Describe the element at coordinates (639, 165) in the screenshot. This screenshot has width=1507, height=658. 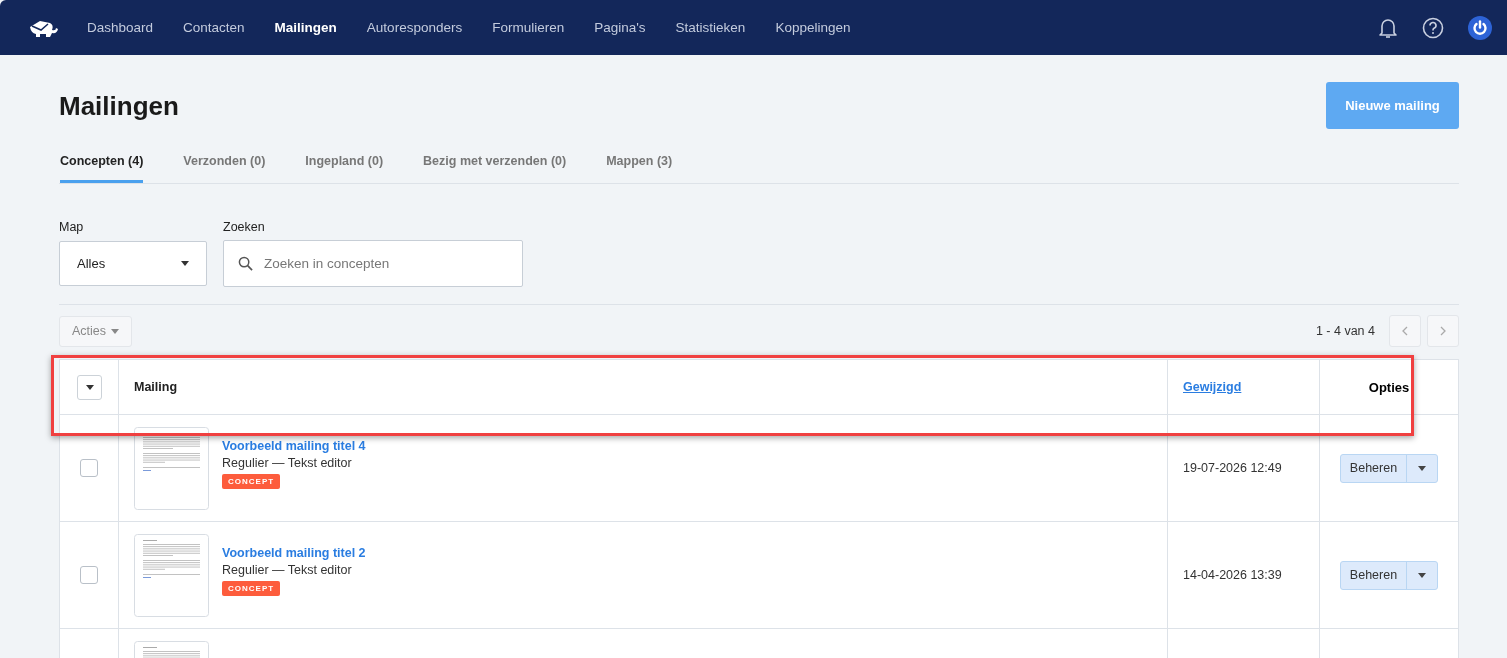
I see `tab: Mappen (3)` at that location.